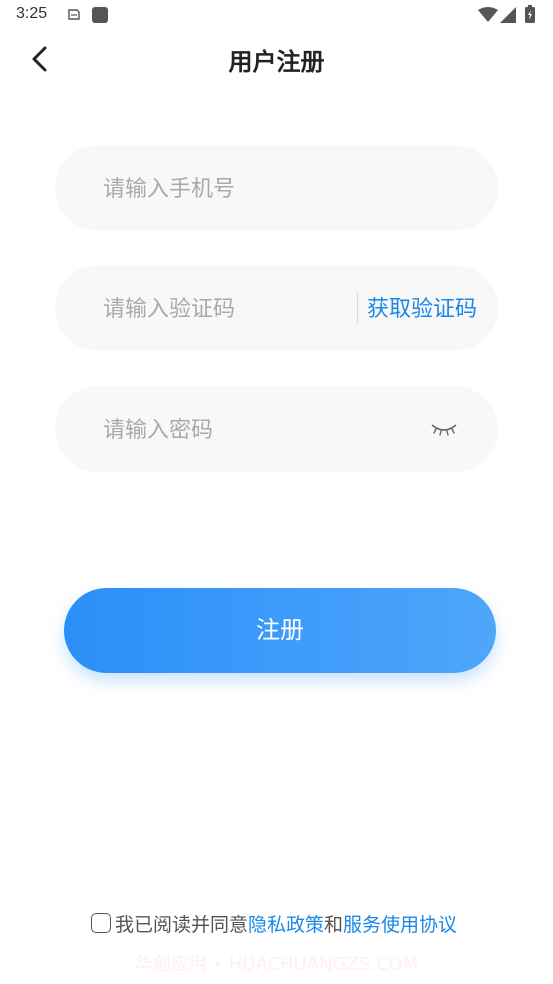  What do you see at coordinates (286, 923) in the screenshot?
I see `privacy-policy-link: 隐私政策` at bounding box center [286, 923].